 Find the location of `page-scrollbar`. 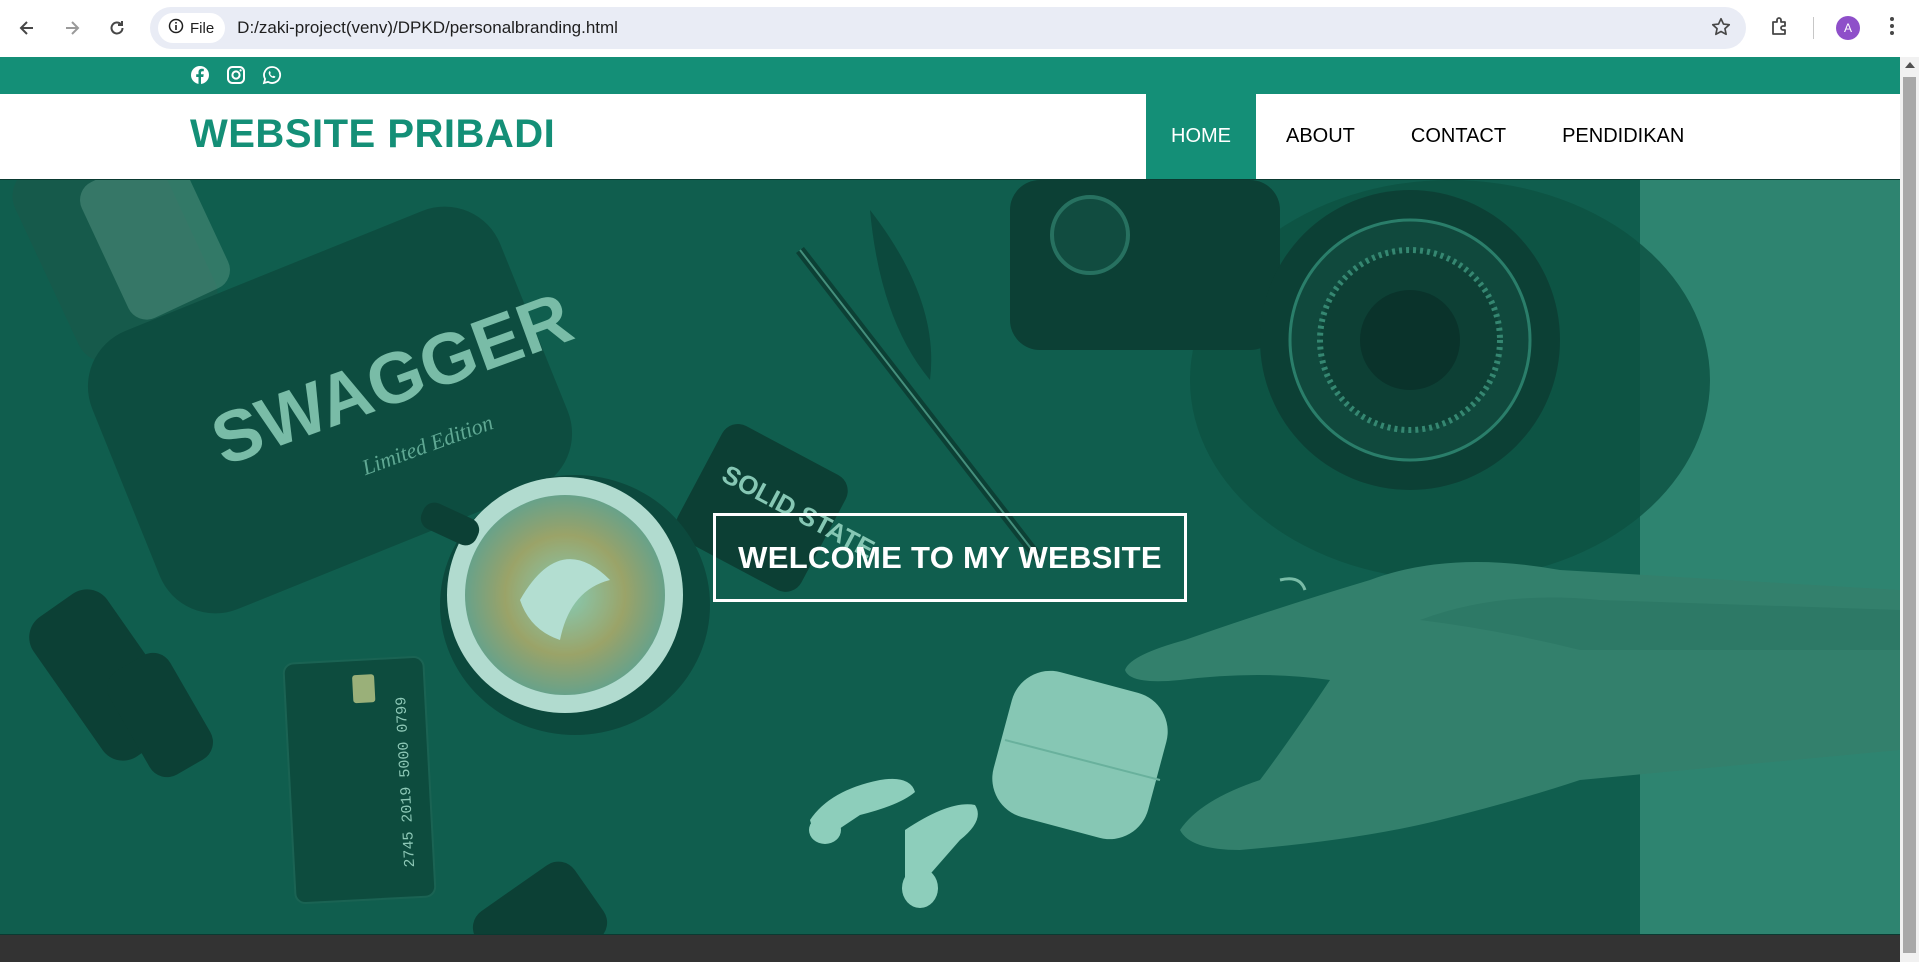

page-scrollbar is located at coordinates (1909, 509).